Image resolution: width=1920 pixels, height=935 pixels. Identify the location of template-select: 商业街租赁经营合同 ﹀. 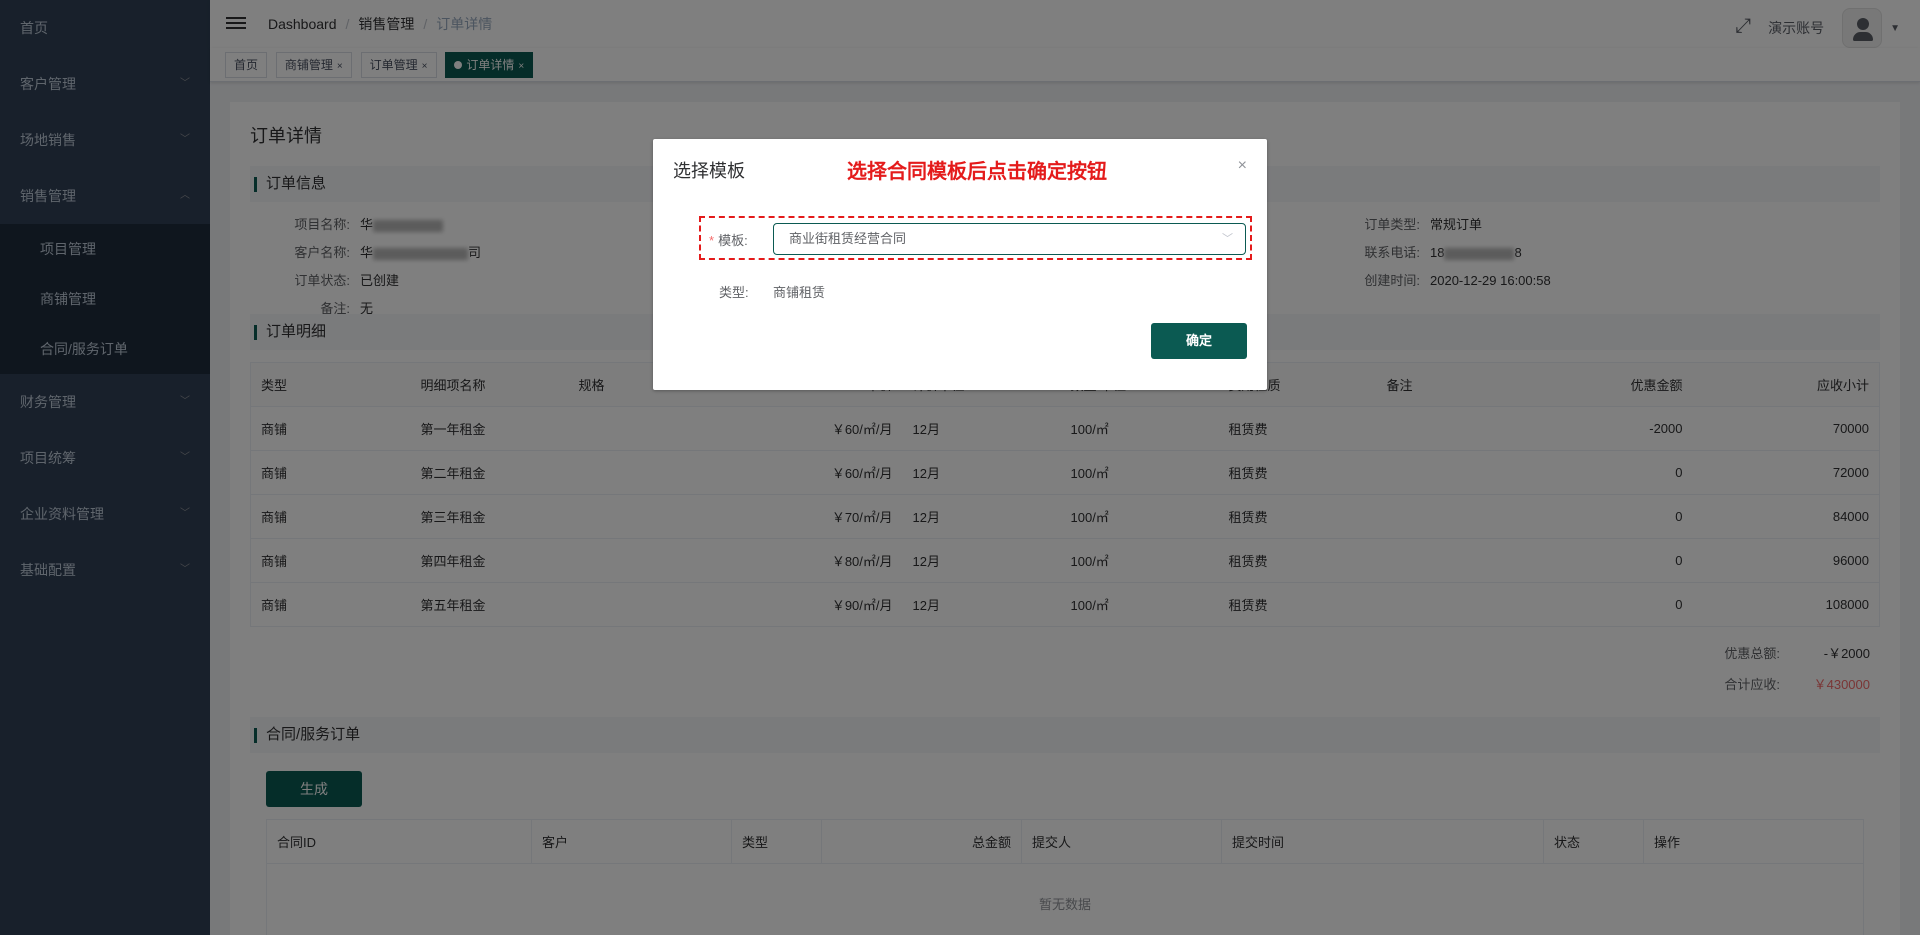
(1009, 239).